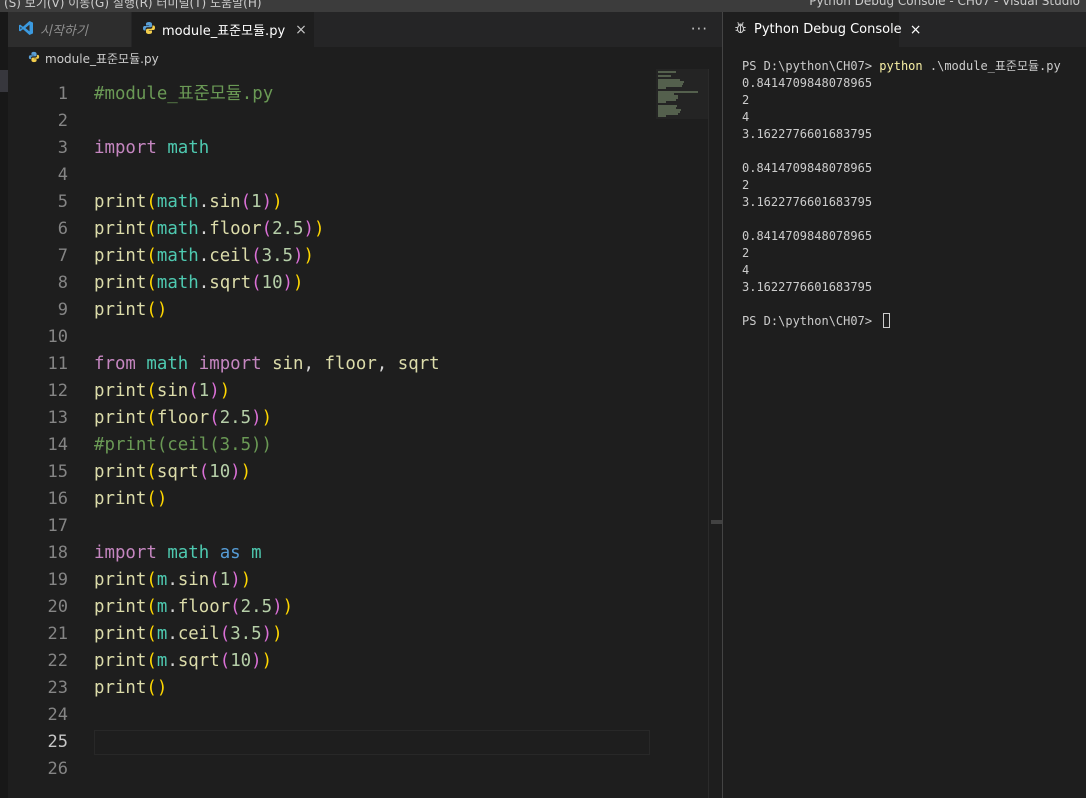 The image size is (1086, 798). What do you see at coordinates (57, 607) in the screenshot?
I see `line-number: 20` at bounding box center [57, 607].